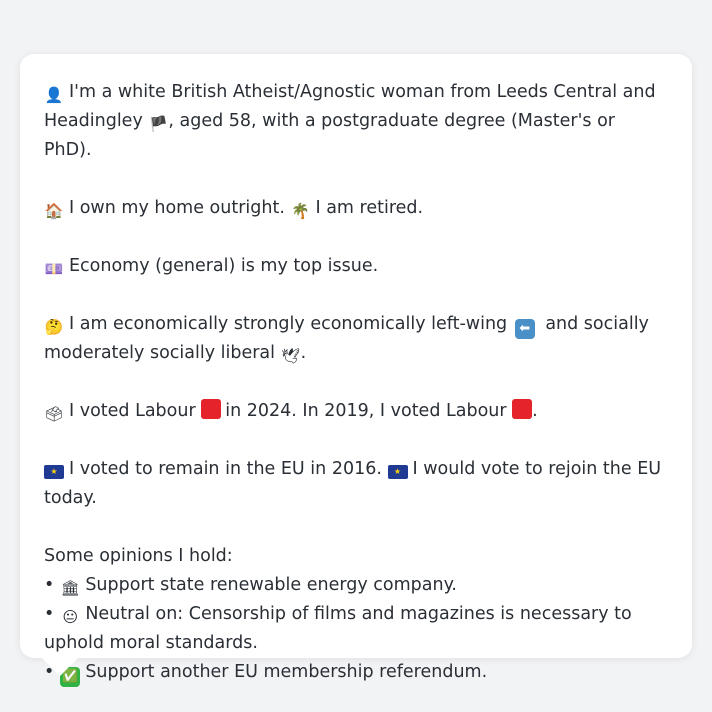  What do you see at coordinates (300, 211) in the screenshot?
I see `palm-tree-icon: 🌴` at bounding box center [300, 211].